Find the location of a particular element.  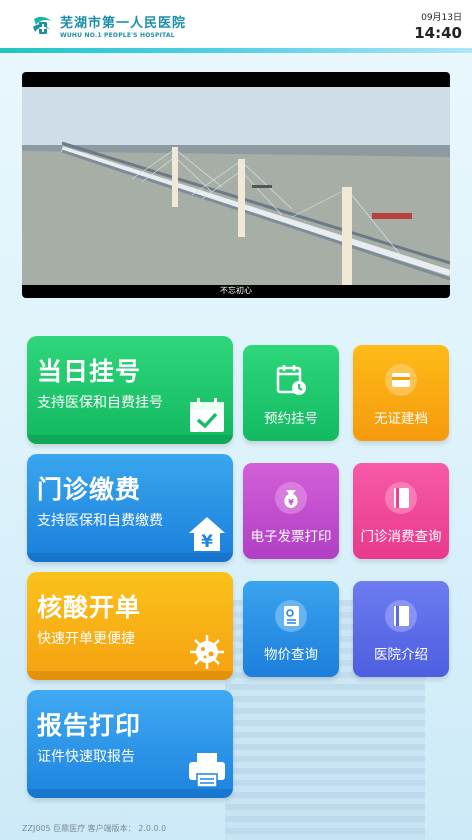

calendar-check-icon is located at coordinates (207, 416).